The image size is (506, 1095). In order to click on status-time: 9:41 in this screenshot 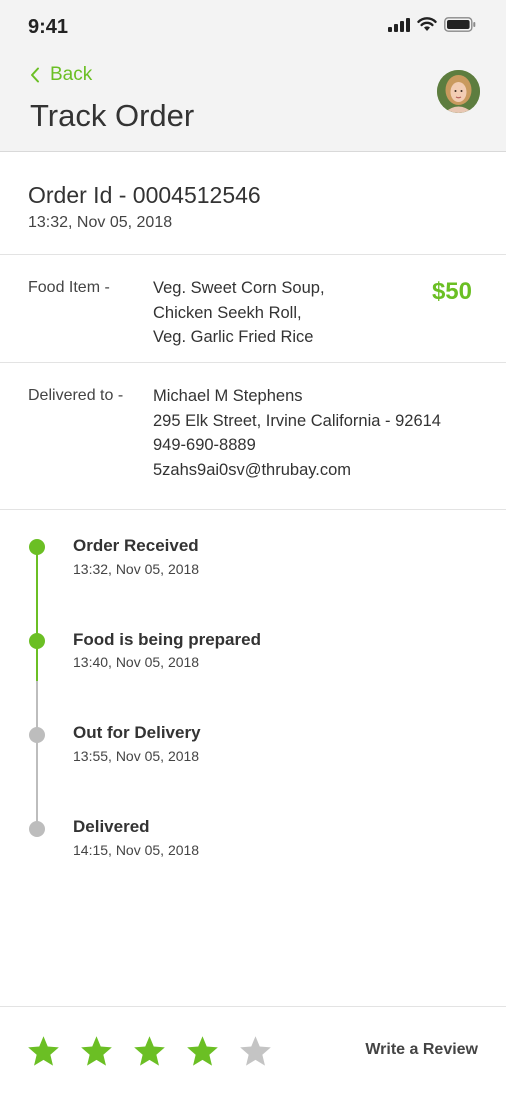, I will do `click(48, 27)`.